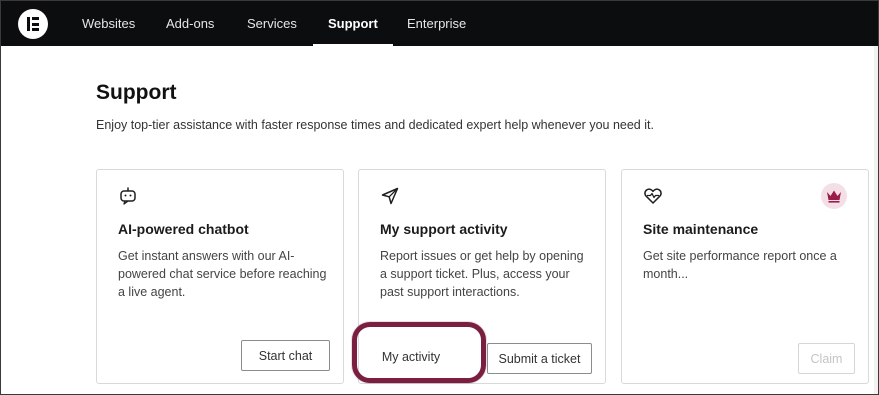 This screenshot has width=879, height=395. What do you see at coordinates (876, 220) in the screenshot?
I see `vertical-scrollbar` at bounding box center [876, 220].